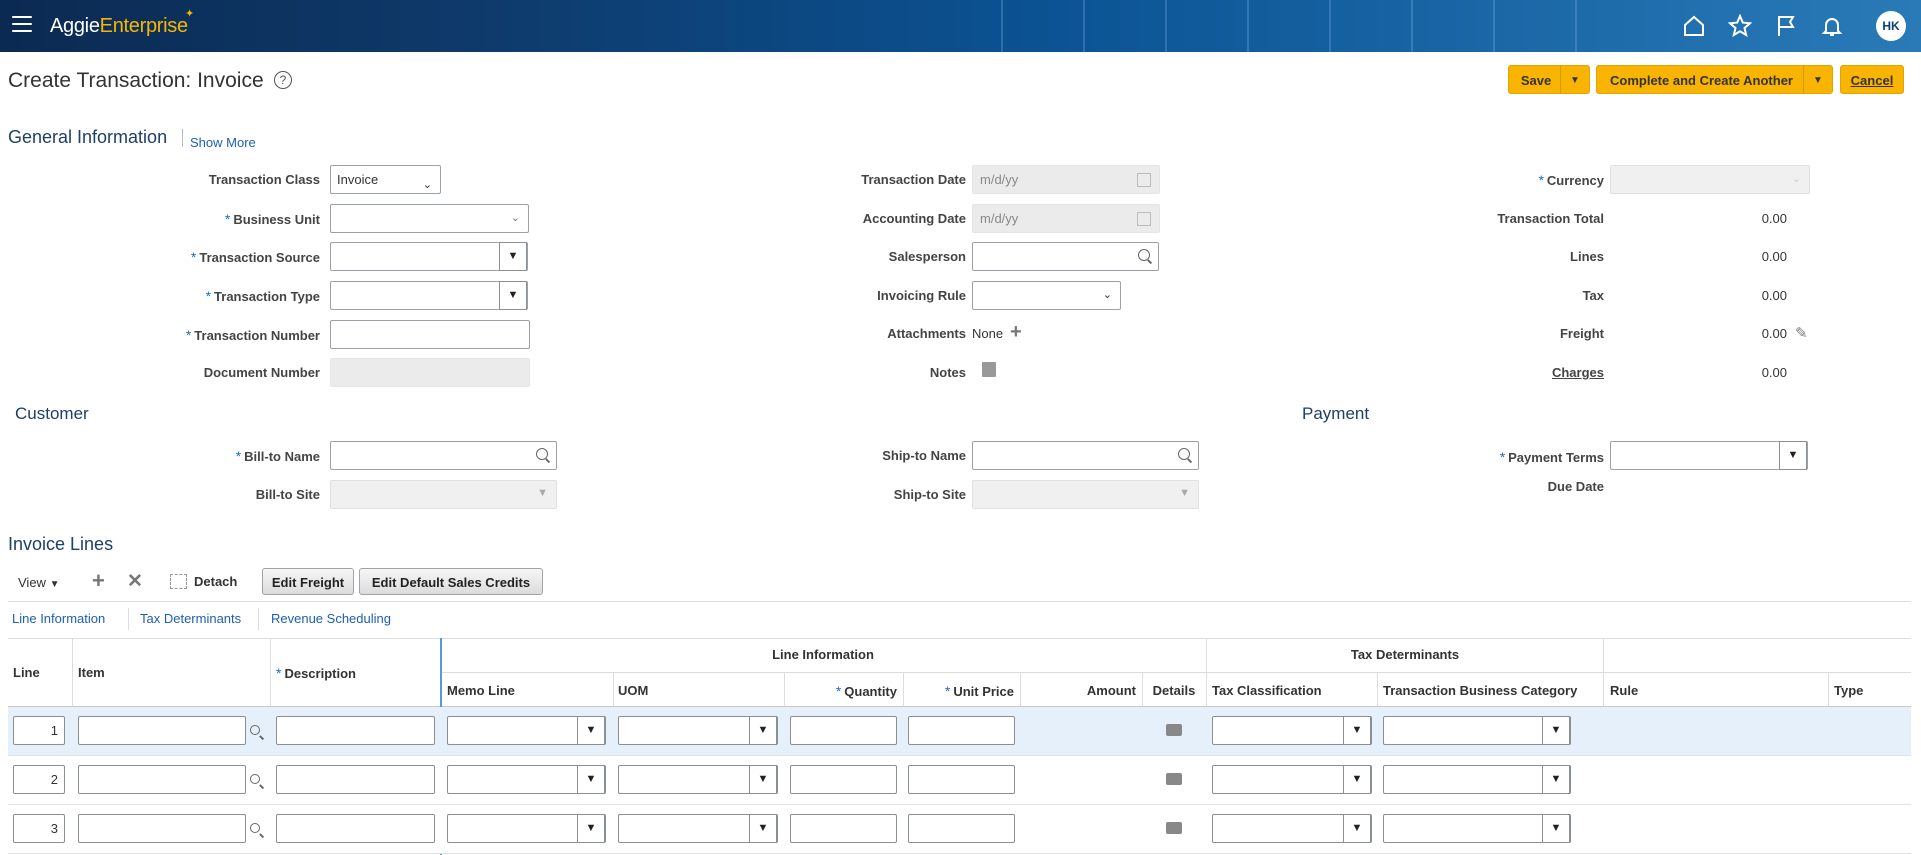  I want to click on detach-icon, so click(178, 581).